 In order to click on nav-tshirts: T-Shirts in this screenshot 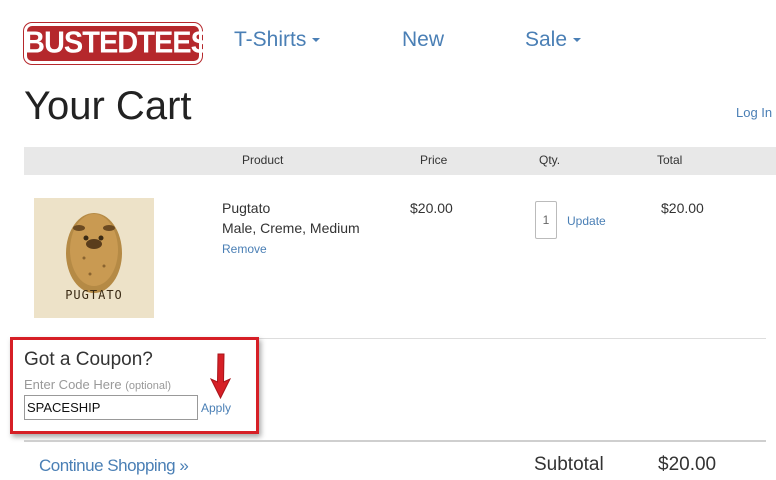, I will do `click(277, 40)`.